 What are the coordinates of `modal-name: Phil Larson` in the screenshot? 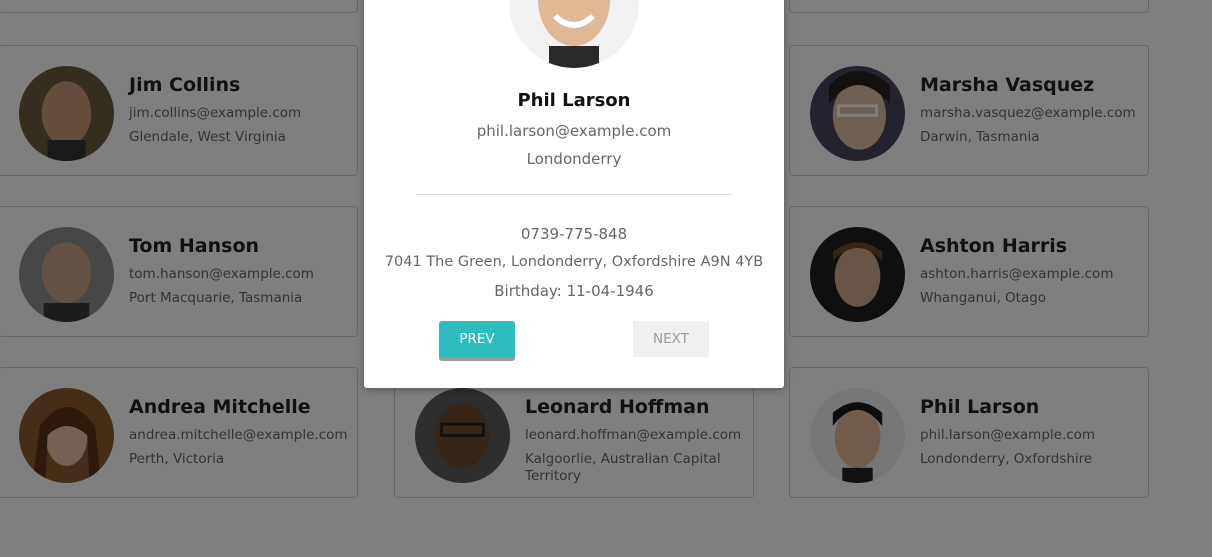 It's located at (574, 100).